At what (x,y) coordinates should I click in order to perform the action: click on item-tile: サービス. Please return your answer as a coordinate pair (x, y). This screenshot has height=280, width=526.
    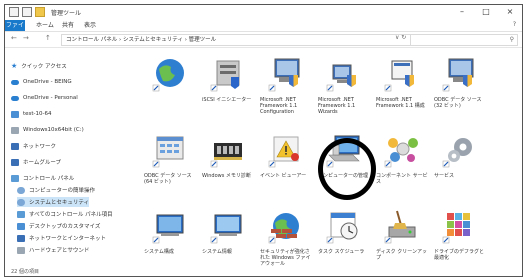
    Looking at the image, I should click on (460, 166).